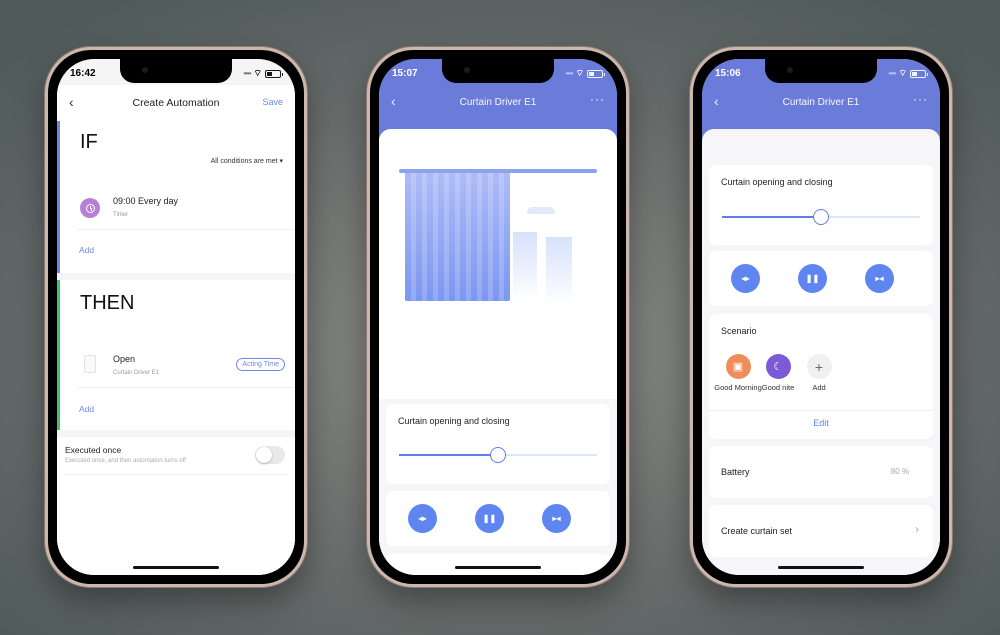  I want to click on edit-scenario-link: Edit, so click(821, 423).